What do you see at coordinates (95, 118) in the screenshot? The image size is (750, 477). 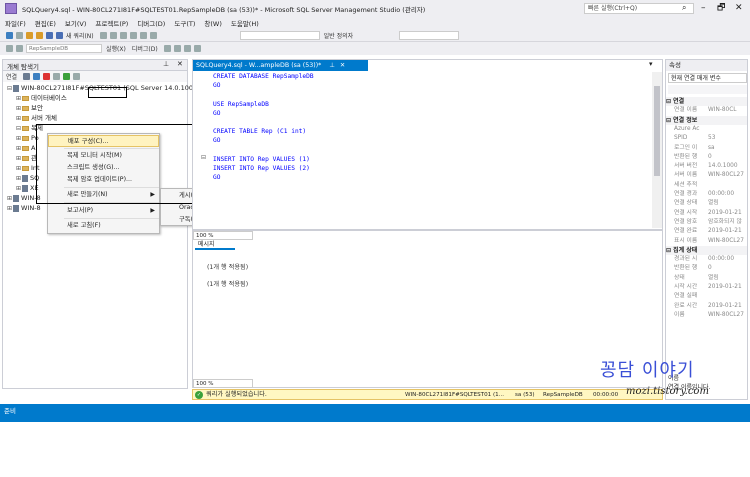 I see `tree-node: ⊞ 서버 개체` at bounding box center [95, 118].